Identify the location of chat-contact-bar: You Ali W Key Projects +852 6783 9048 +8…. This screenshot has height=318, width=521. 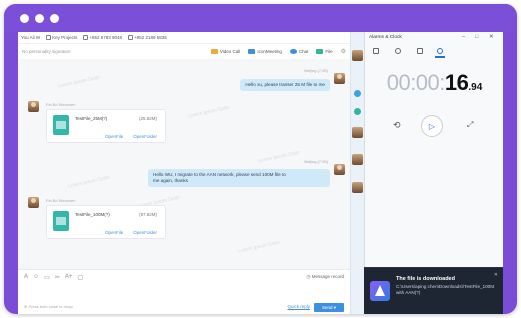
(184, 38).